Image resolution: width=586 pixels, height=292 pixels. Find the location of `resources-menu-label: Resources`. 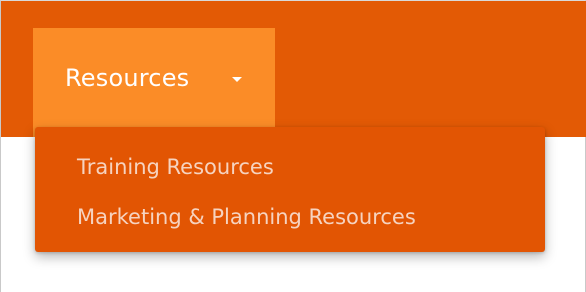

resources-menu-label: Resources is located at coordinates (127, 78).